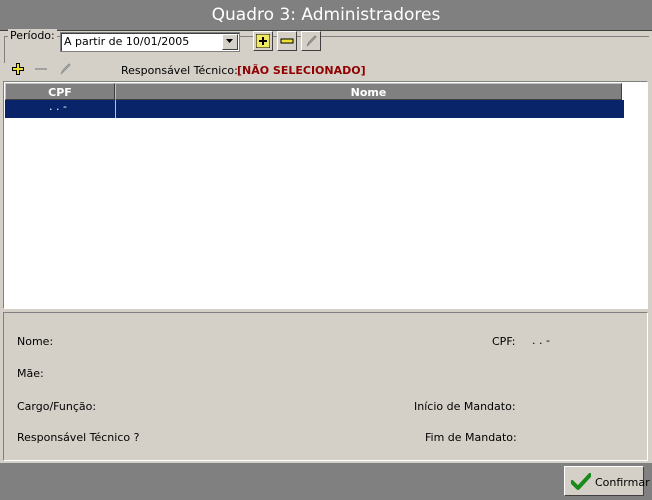  Describe the element at coordinates (127, 41) in the screenshot. I see `periodo-select-value: A partir de 10/01/2005` at that location.